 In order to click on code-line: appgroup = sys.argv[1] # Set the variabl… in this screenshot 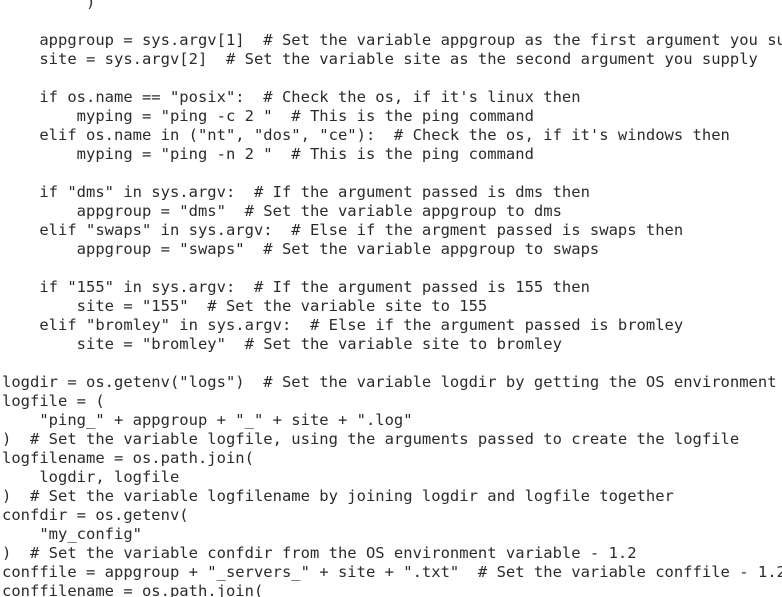, I will do `click(392, 40)`.